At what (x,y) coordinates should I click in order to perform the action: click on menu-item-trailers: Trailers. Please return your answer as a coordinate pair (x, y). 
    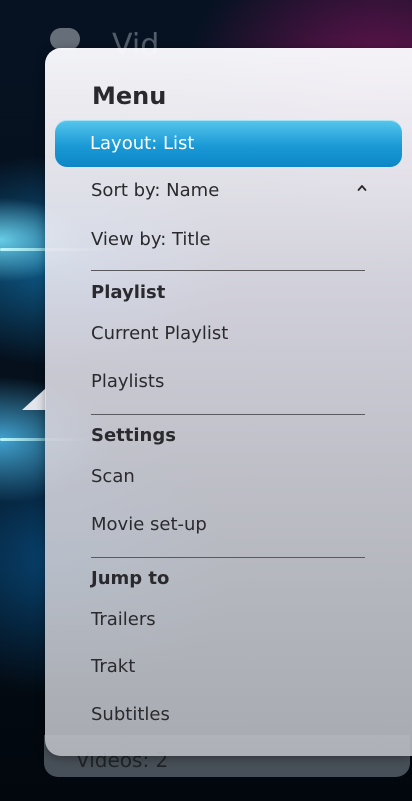
    Looking at the image, I should click on (123, 619).